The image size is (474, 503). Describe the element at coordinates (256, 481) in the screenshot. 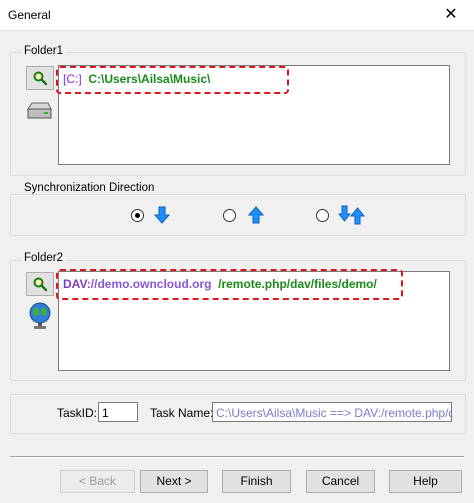

I see `finish-button: Finish` at that location.